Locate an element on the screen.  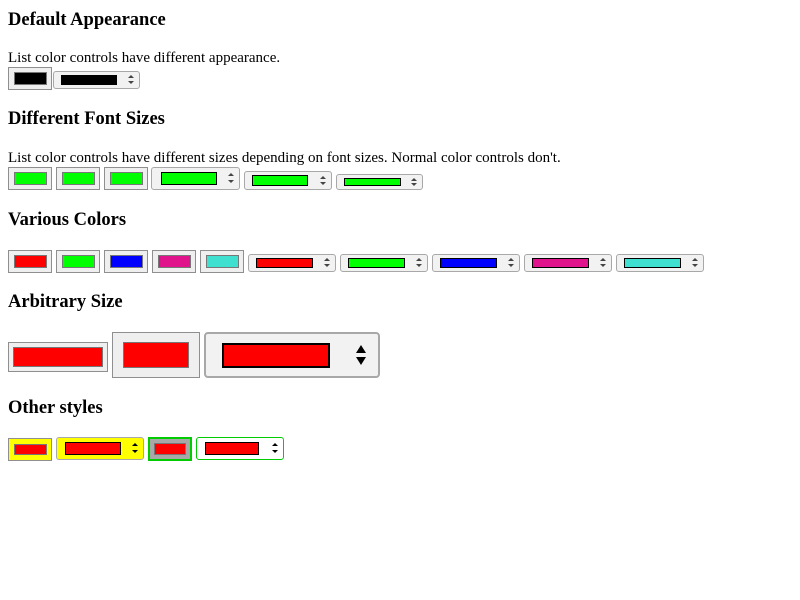
color-input-large is located at coordinates (156, 355).